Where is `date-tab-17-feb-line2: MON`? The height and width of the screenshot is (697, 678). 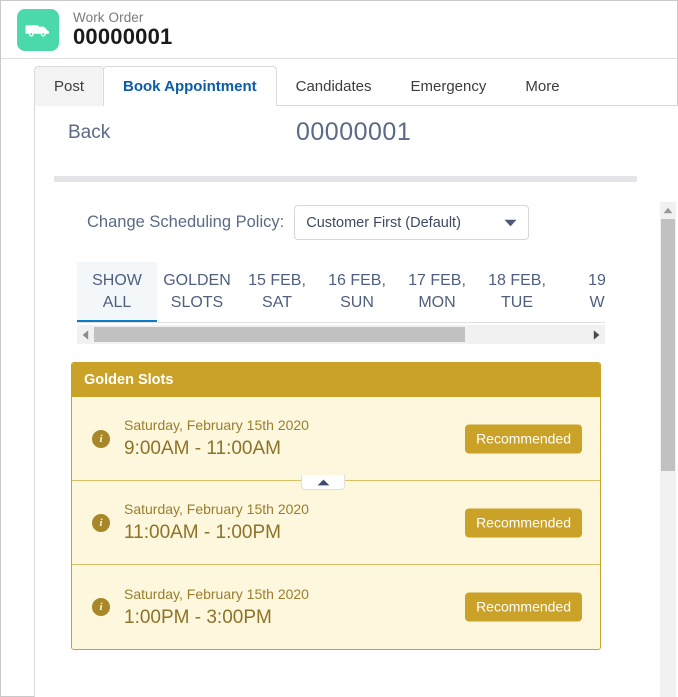
date-tab-17-feb-line2: MON is located at coordinates (437, 302).